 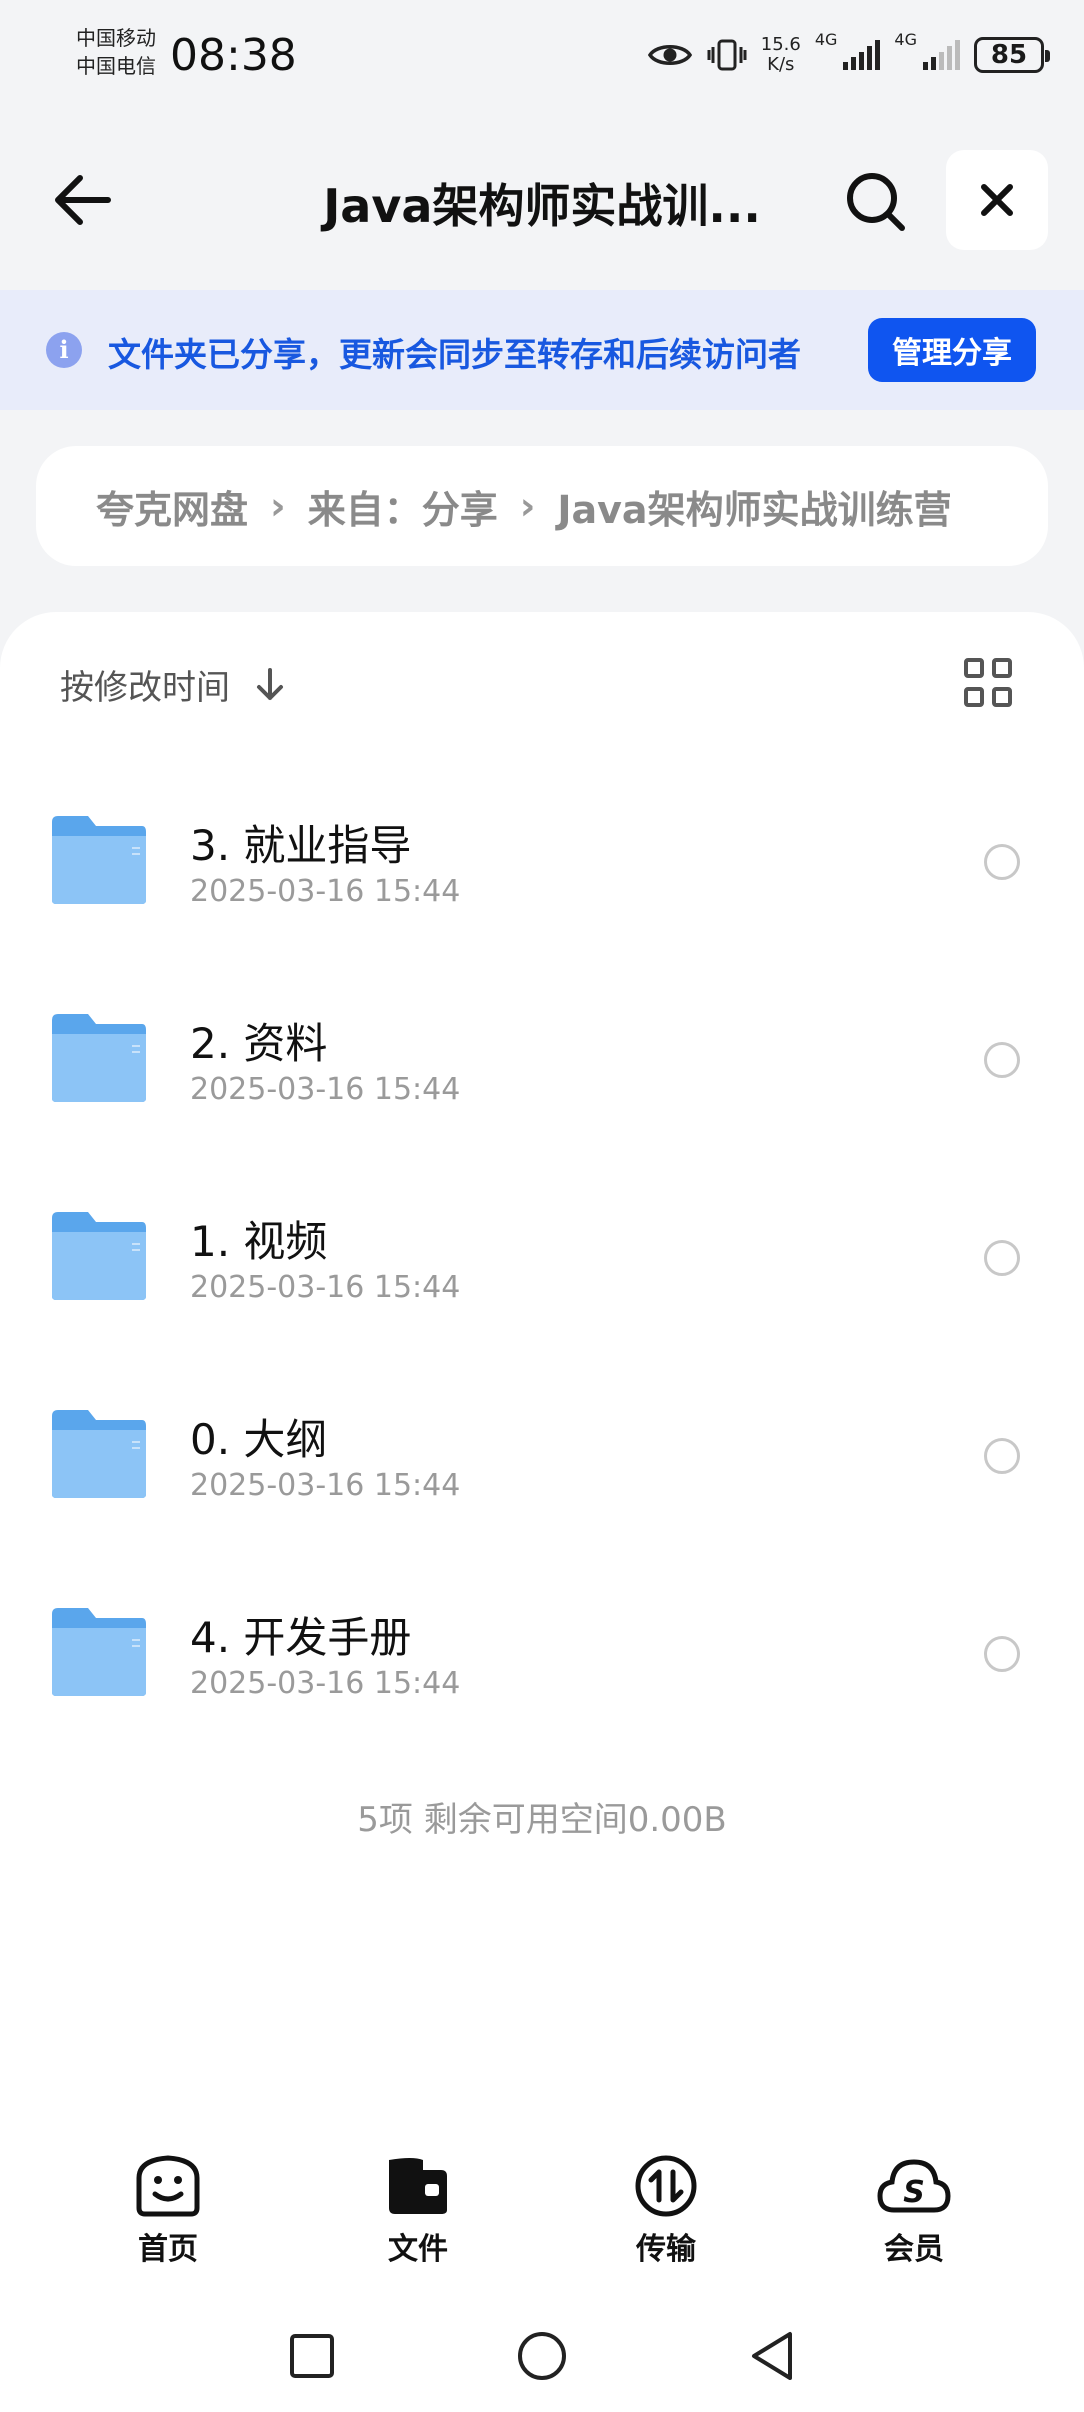 What do you see at coordinates (781, 64) in the screenshot?
I see `speed-unit: K/s` at bounding box center [781, 64].